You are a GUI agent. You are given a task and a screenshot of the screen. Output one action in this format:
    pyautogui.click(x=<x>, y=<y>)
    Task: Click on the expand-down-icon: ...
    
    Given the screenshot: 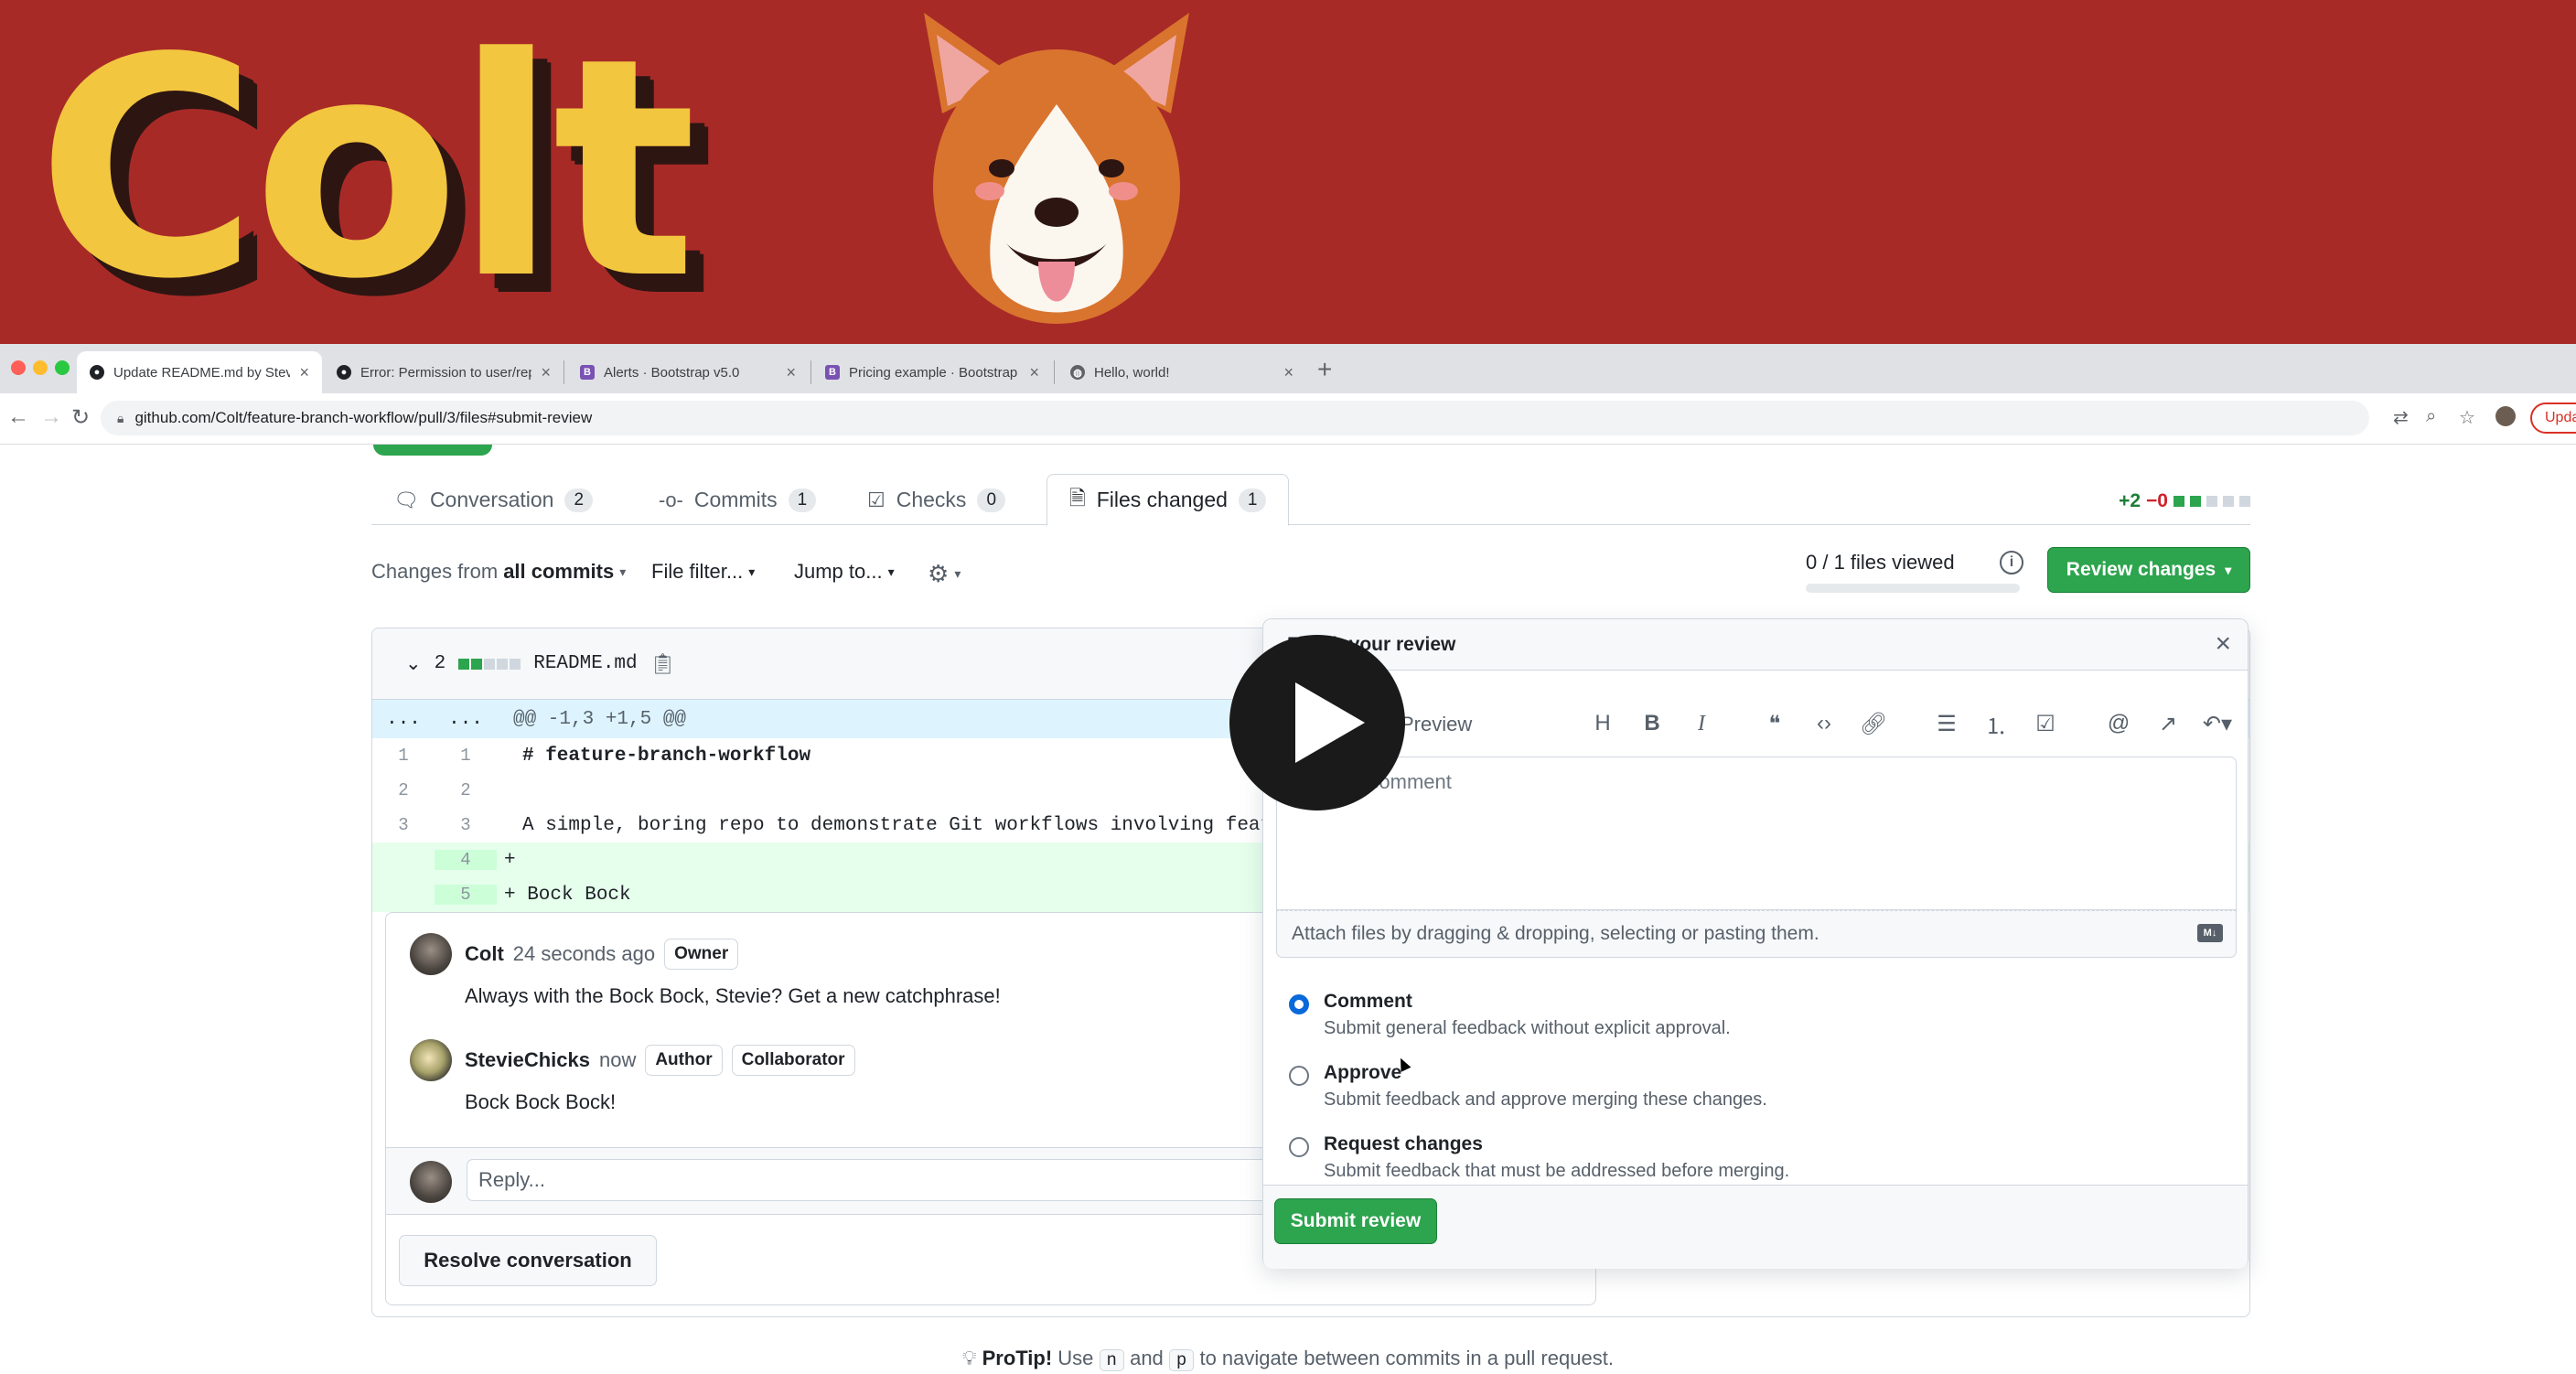 What is the action you would take?
    pyautogui.click(x=466, y=719)
    